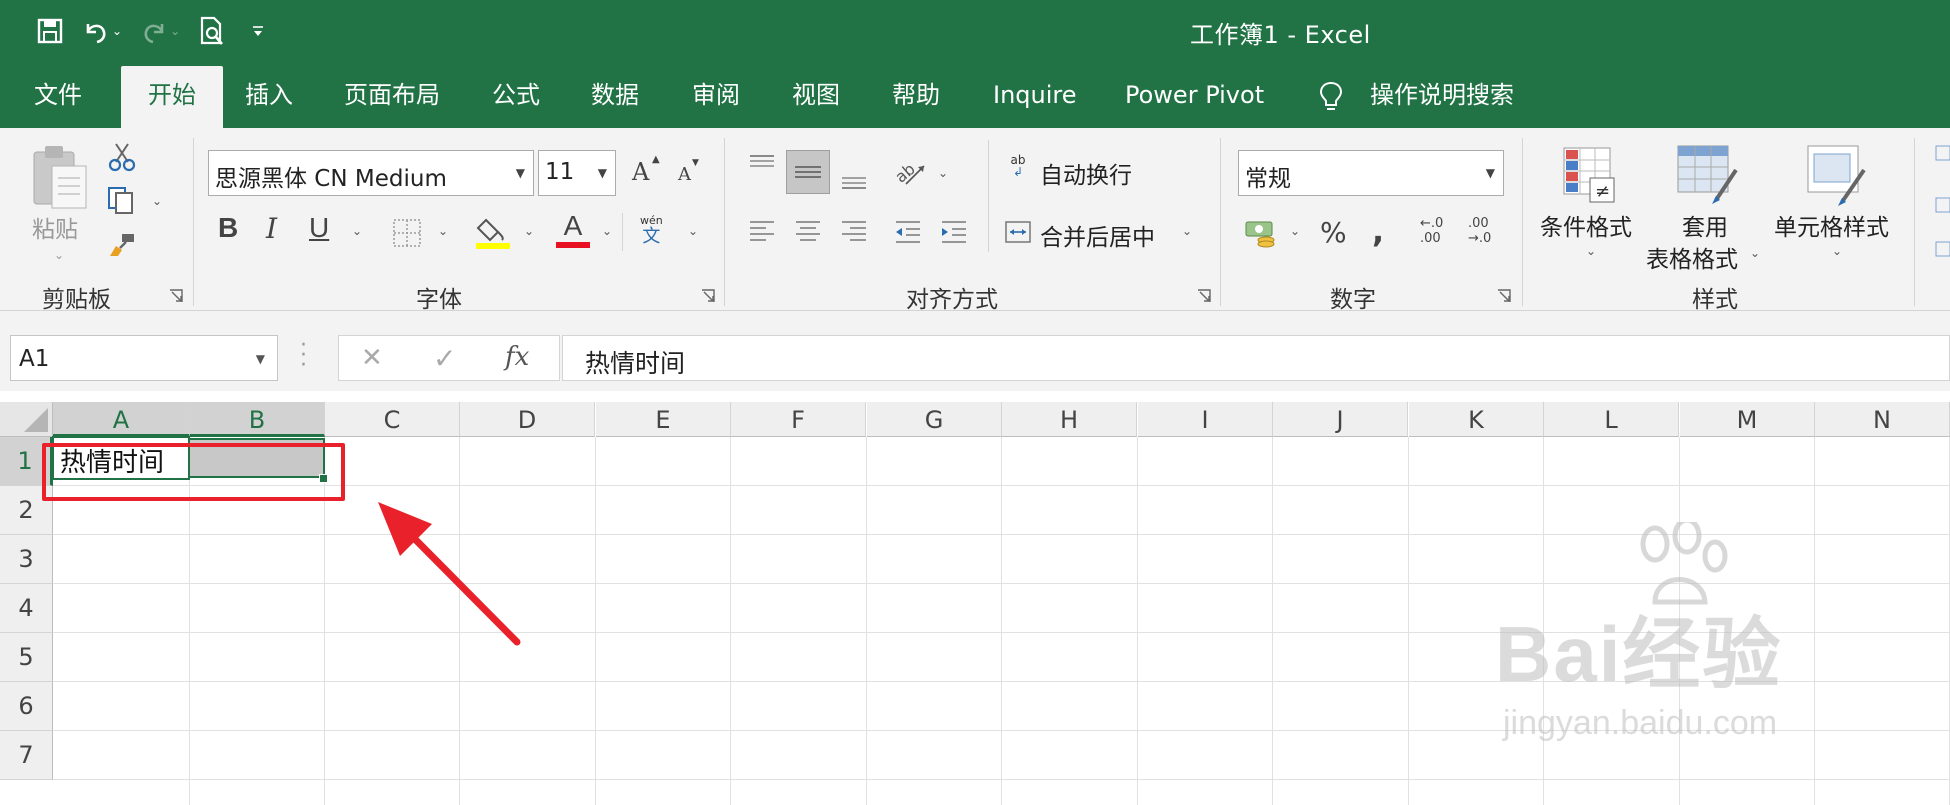 Image resolution: width=1950 pixels, height=805 pixels. I want to click on formula-input: 热情时间, so click(1256, 358).